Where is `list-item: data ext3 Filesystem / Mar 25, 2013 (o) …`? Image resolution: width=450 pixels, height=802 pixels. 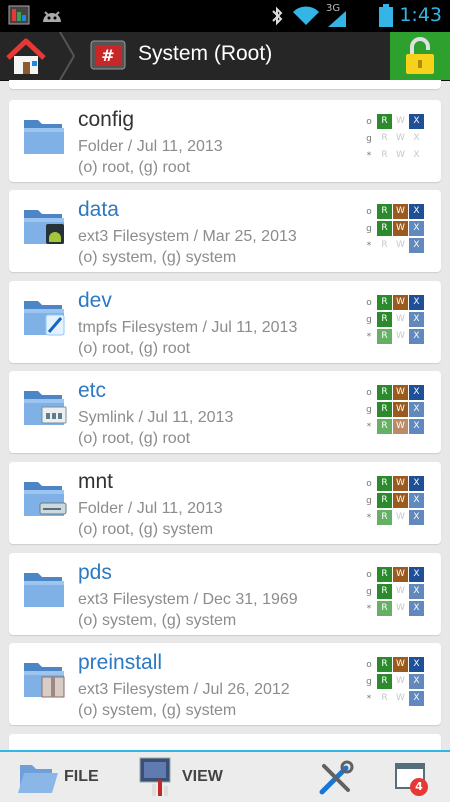 list-item: data ext3 Filesystem / Mar 25, 2013 (o) … is located at coordinates (225, 231).